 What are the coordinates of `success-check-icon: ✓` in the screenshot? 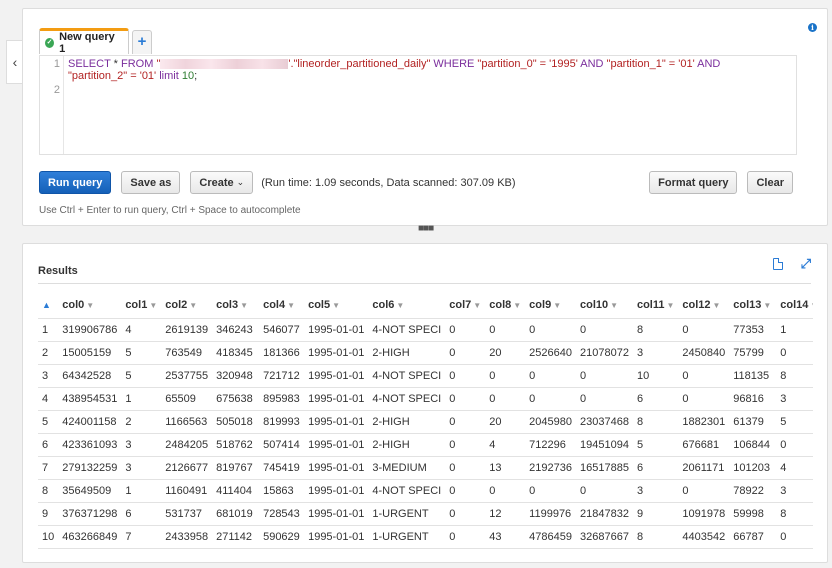 It's located at (50, 42).